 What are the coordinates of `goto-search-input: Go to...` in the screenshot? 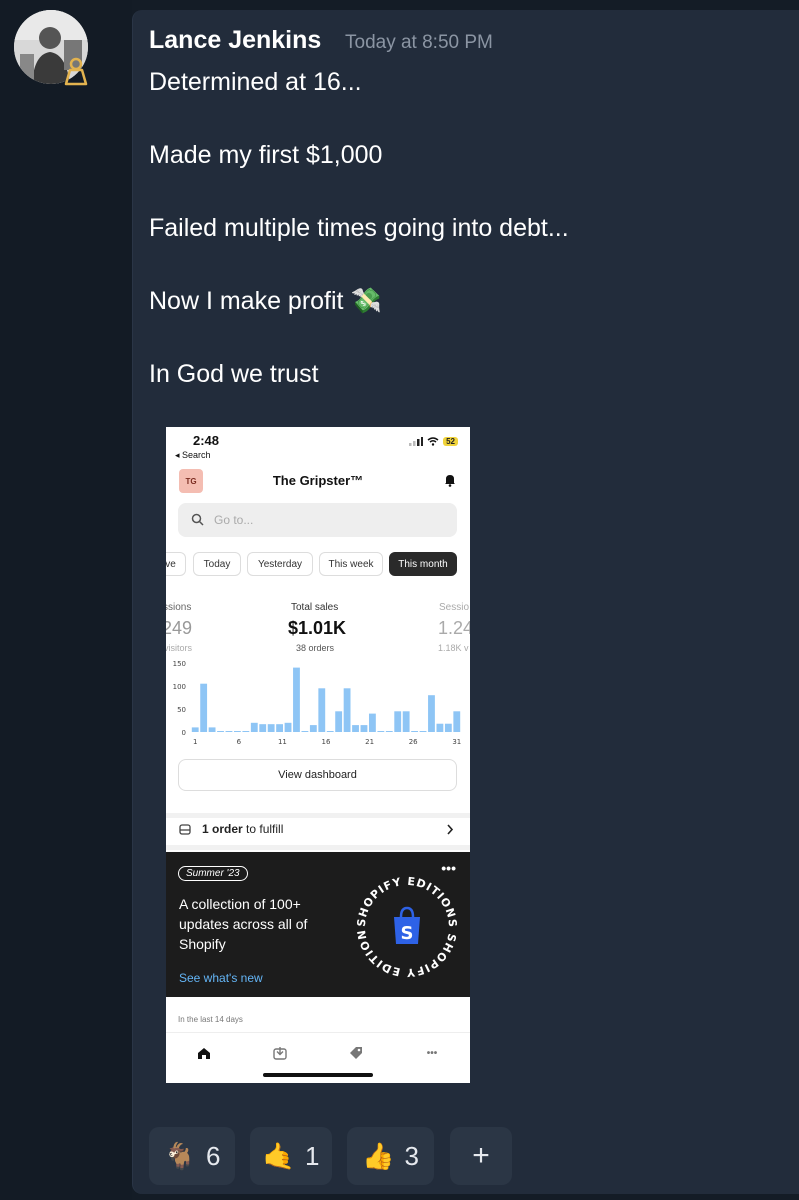 It's located at (317, 520).